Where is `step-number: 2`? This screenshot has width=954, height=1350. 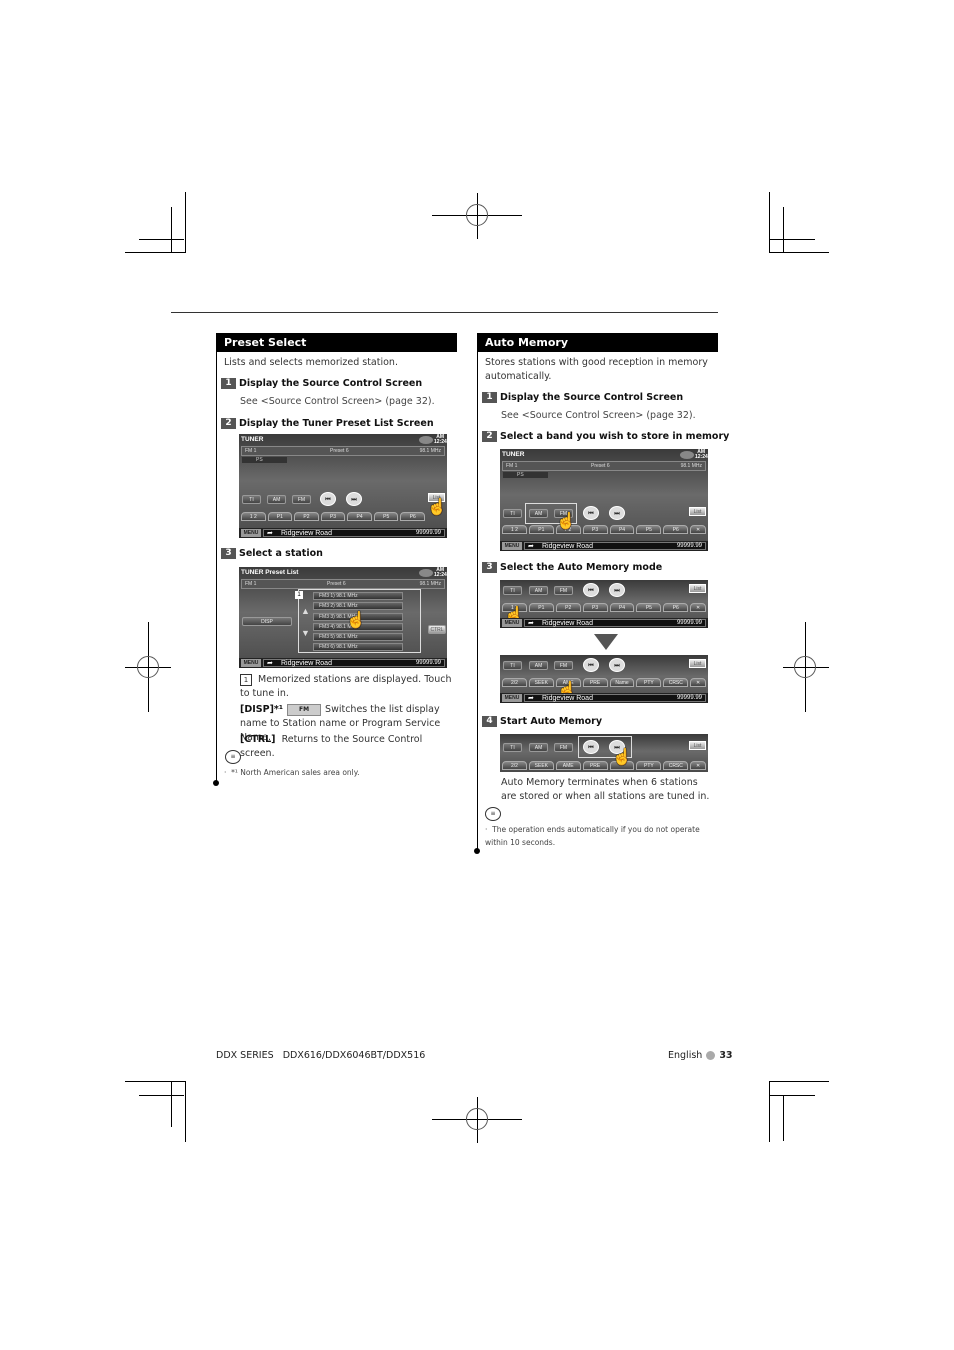
step-number: 2 is located at coordinates (228, 423).